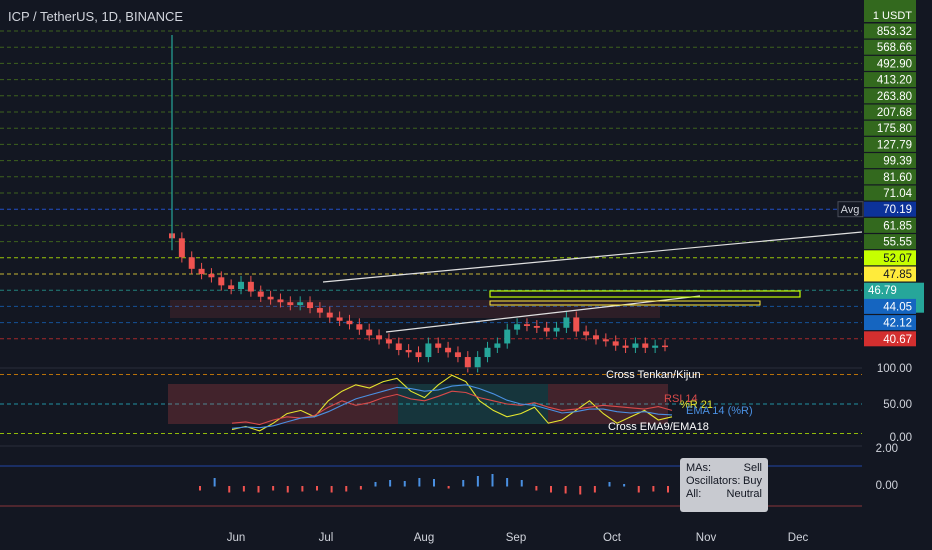 This screenshot has width=932, height=550. What do you see at coordinates (653, 375) in the screenshot?
I see `annotation-cross-tenkan: Cross Tenkan/Kijun` at bounding box center [653, 375].